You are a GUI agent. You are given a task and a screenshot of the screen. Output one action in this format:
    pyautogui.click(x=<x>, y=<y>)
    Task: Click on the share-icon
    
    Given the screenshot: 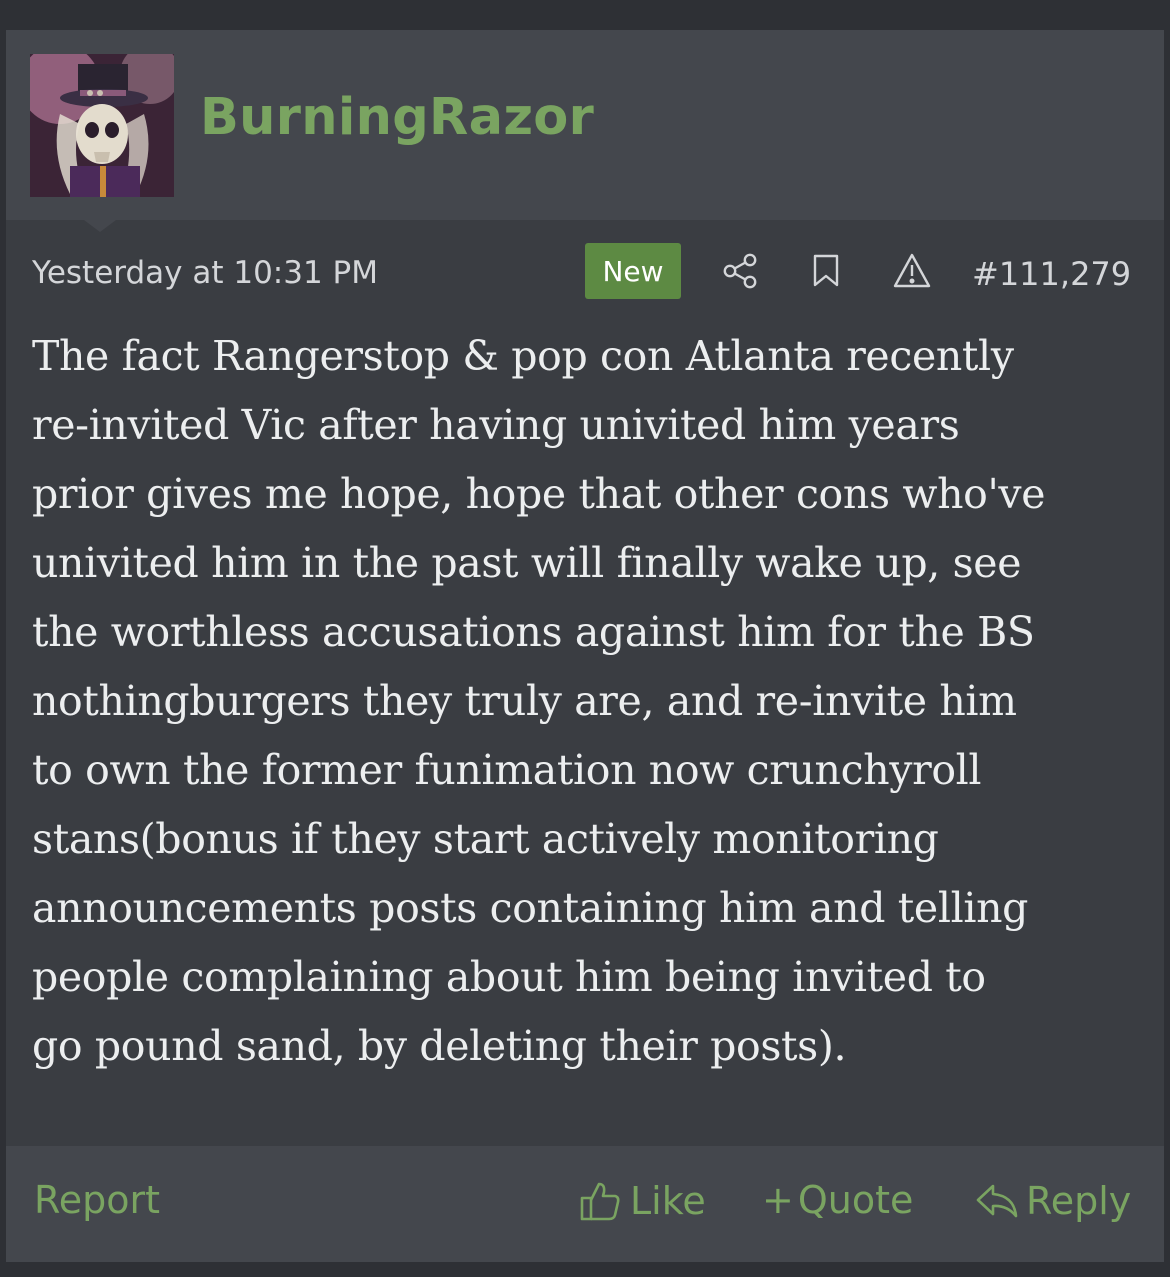 What is the action you would take?
    pyautogui.click(x=741, y=271)
    